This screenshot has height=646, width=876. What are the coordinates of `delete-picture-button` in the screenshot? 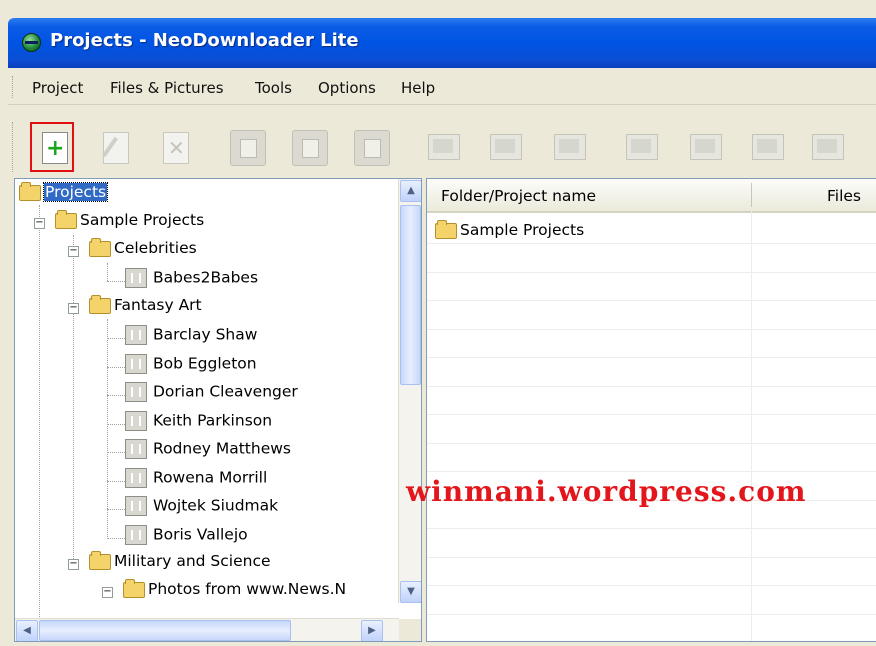 It's located at (706, 148).